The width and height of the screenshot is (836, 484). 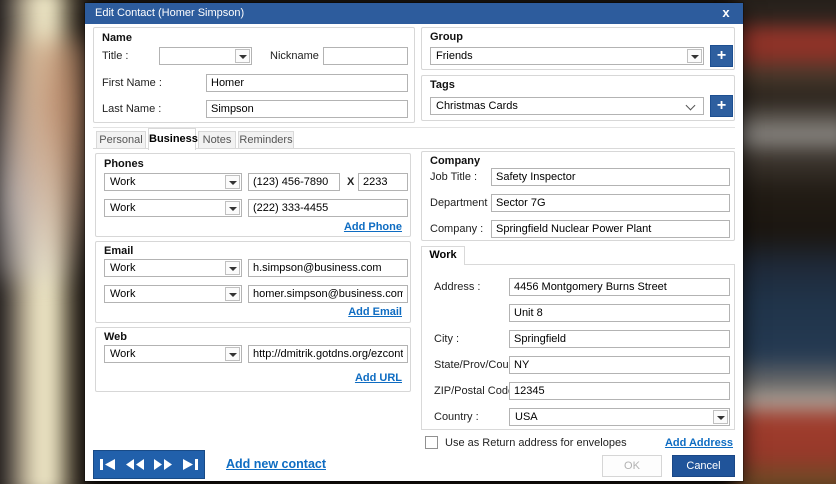 I want to click on last-record-icon, so click(x=190, y=464).